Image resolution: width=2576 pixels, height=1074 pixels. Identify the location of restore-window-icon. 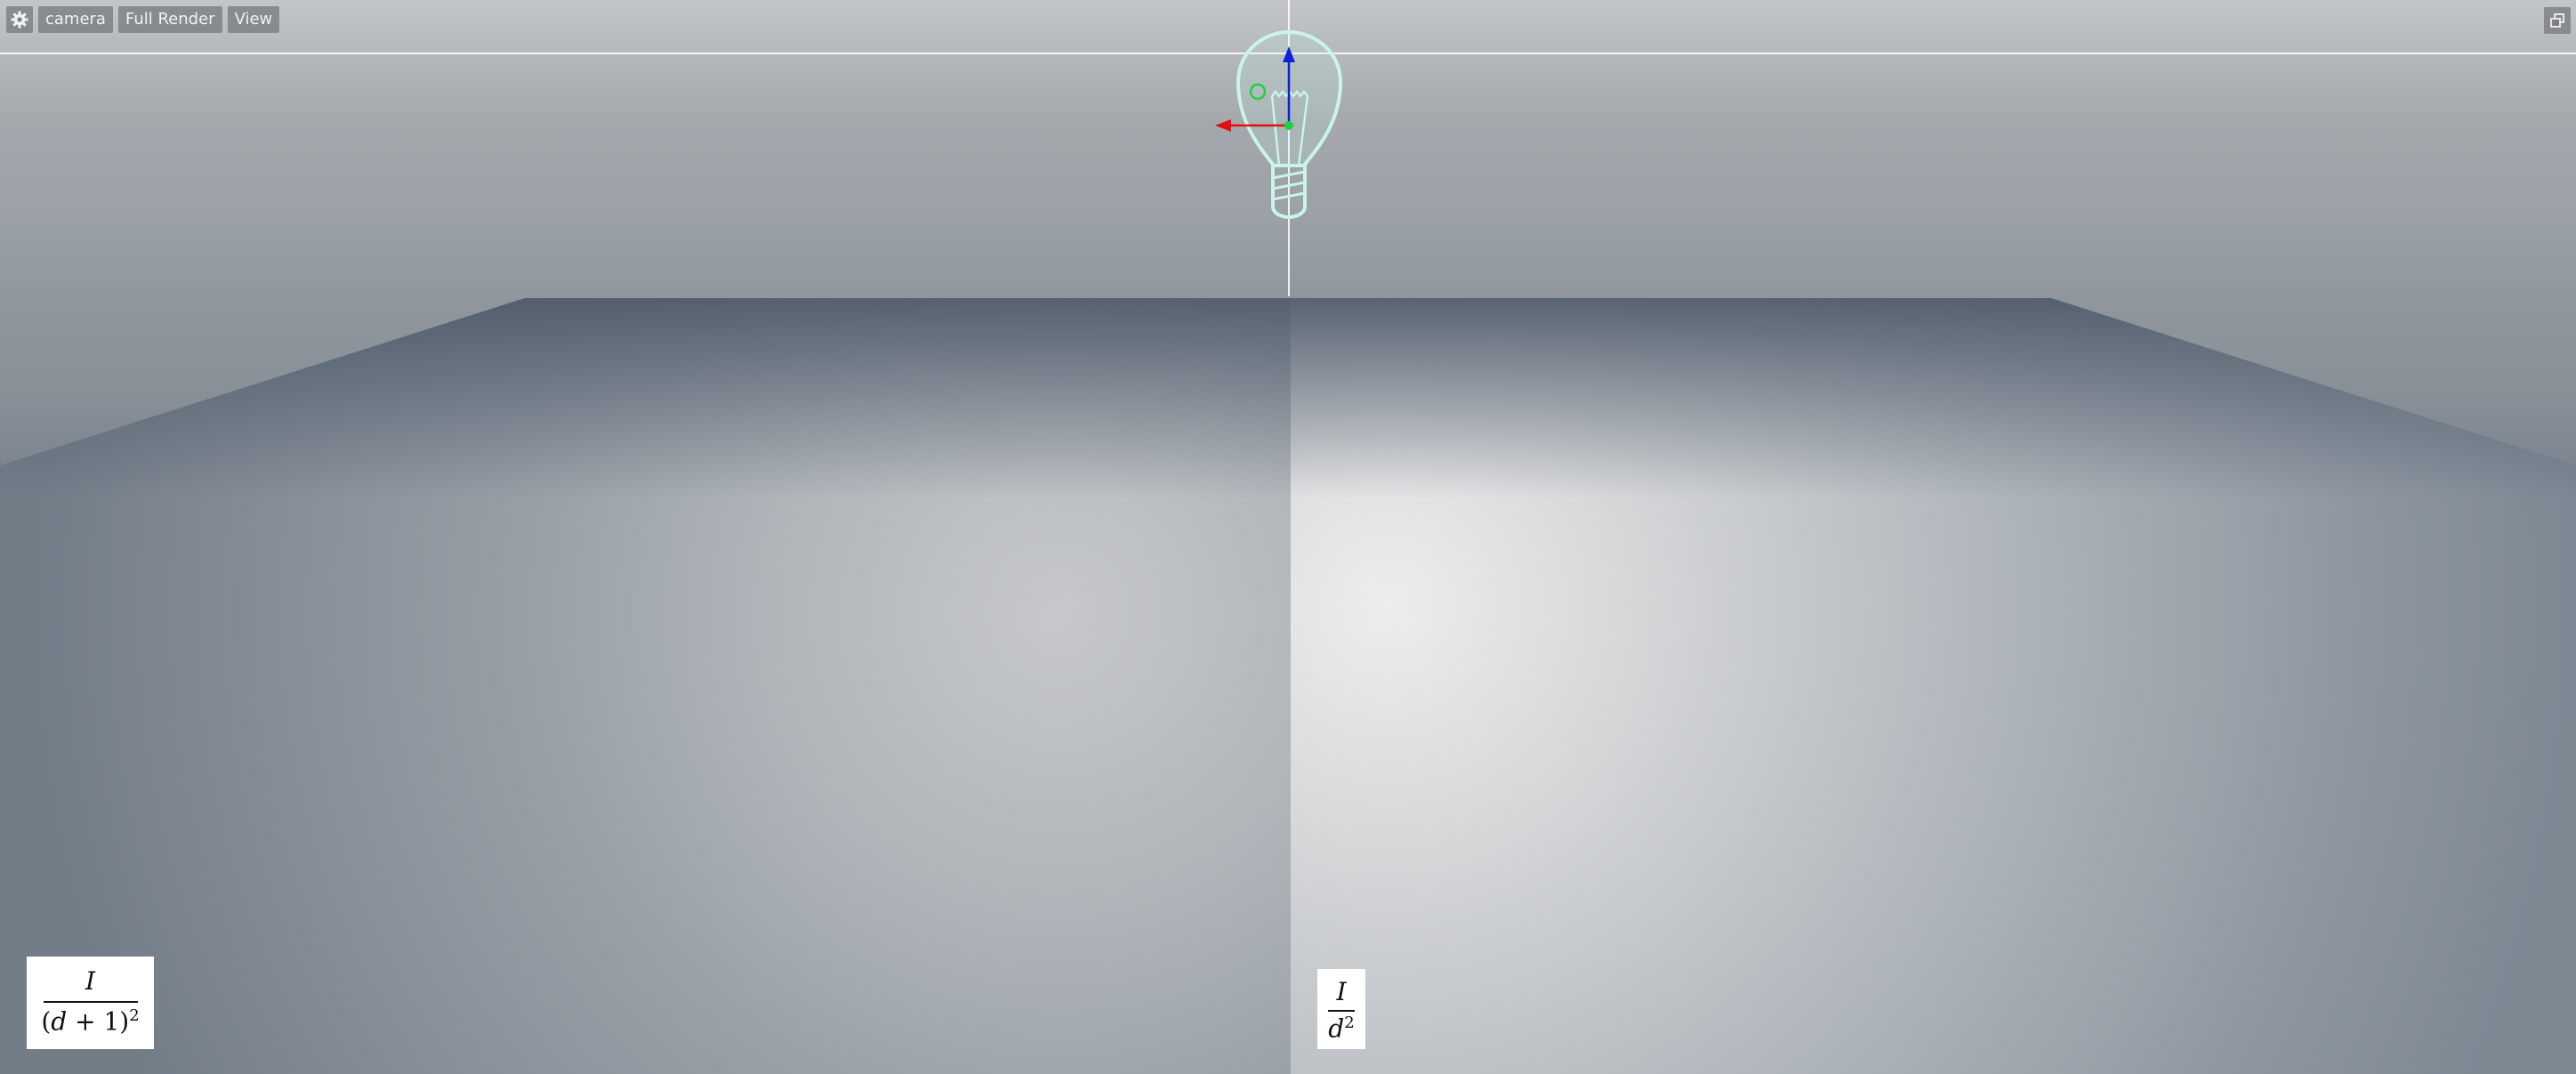
(2557, 21).